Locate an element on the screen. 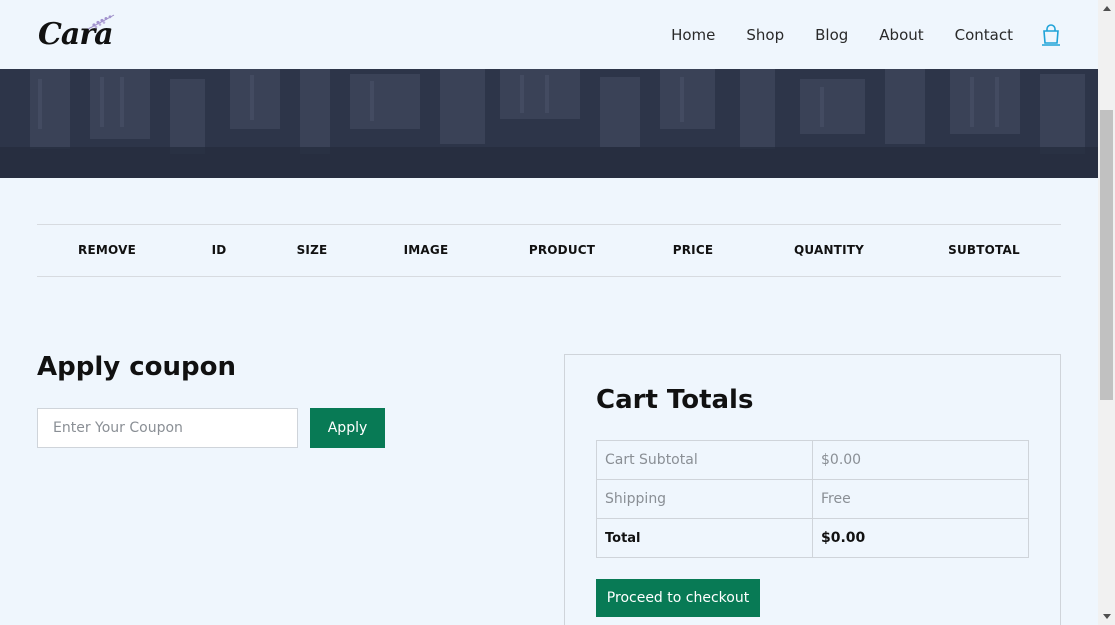  coupon-title: Apply coupon is located at coordinates (137, 367).